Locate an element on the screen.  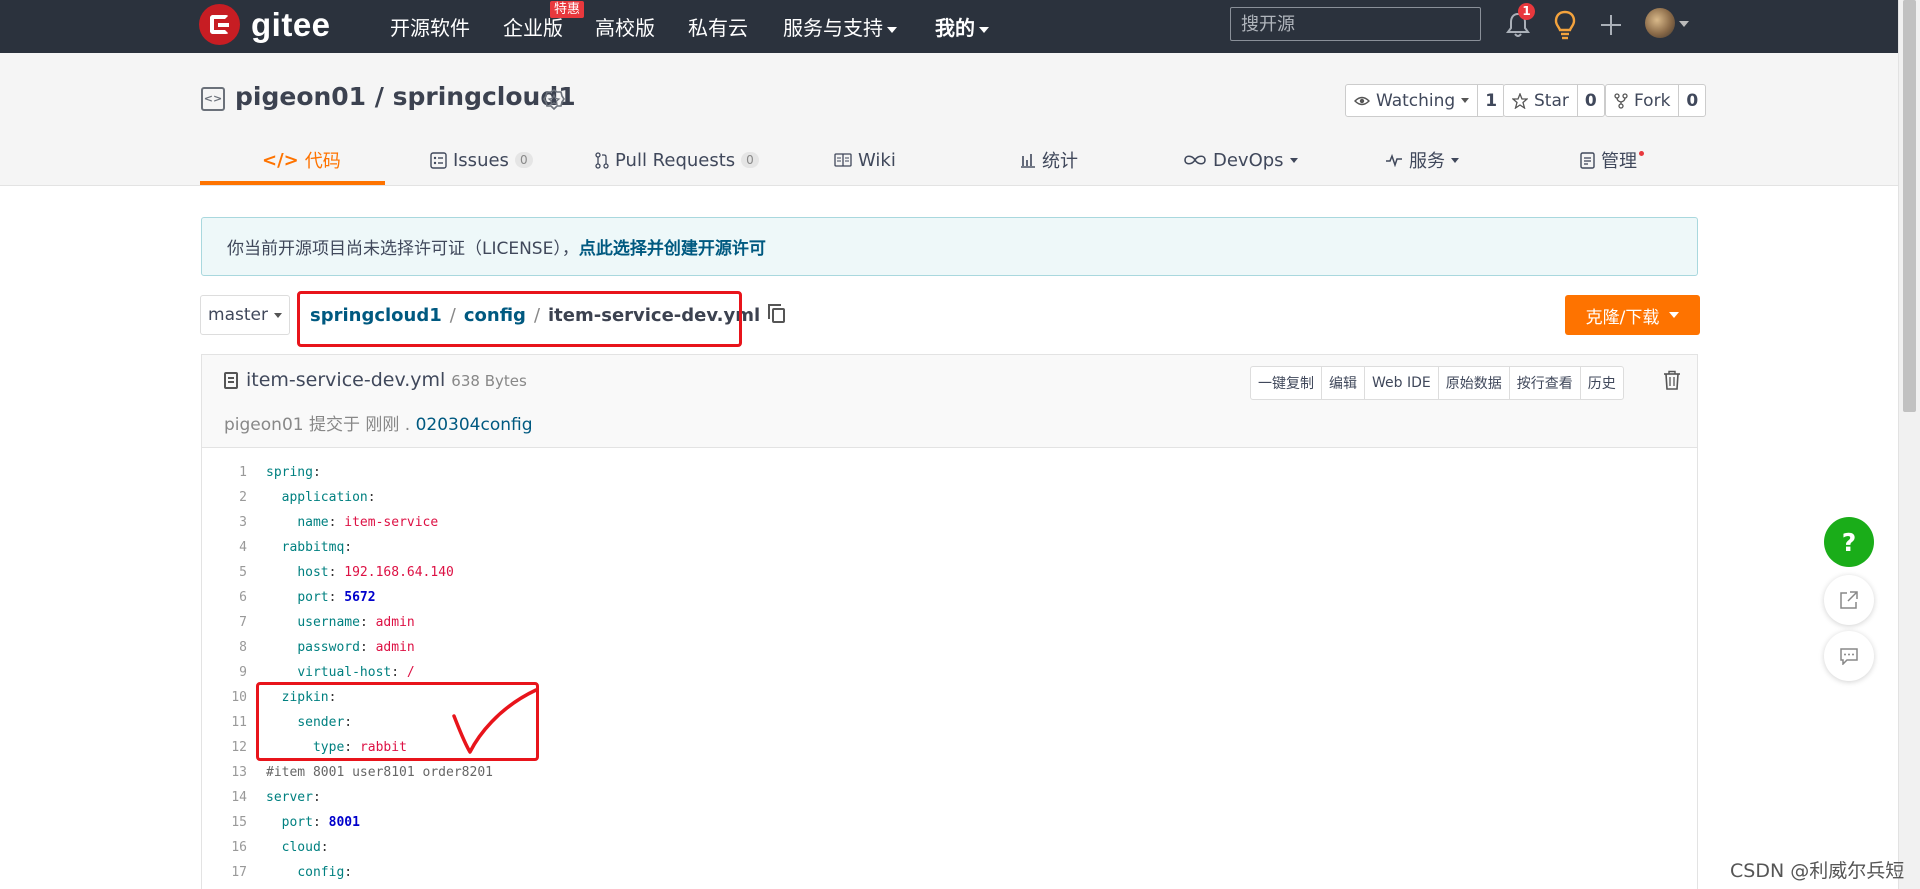
line-number: 12 is located at coordinates (224, 747).